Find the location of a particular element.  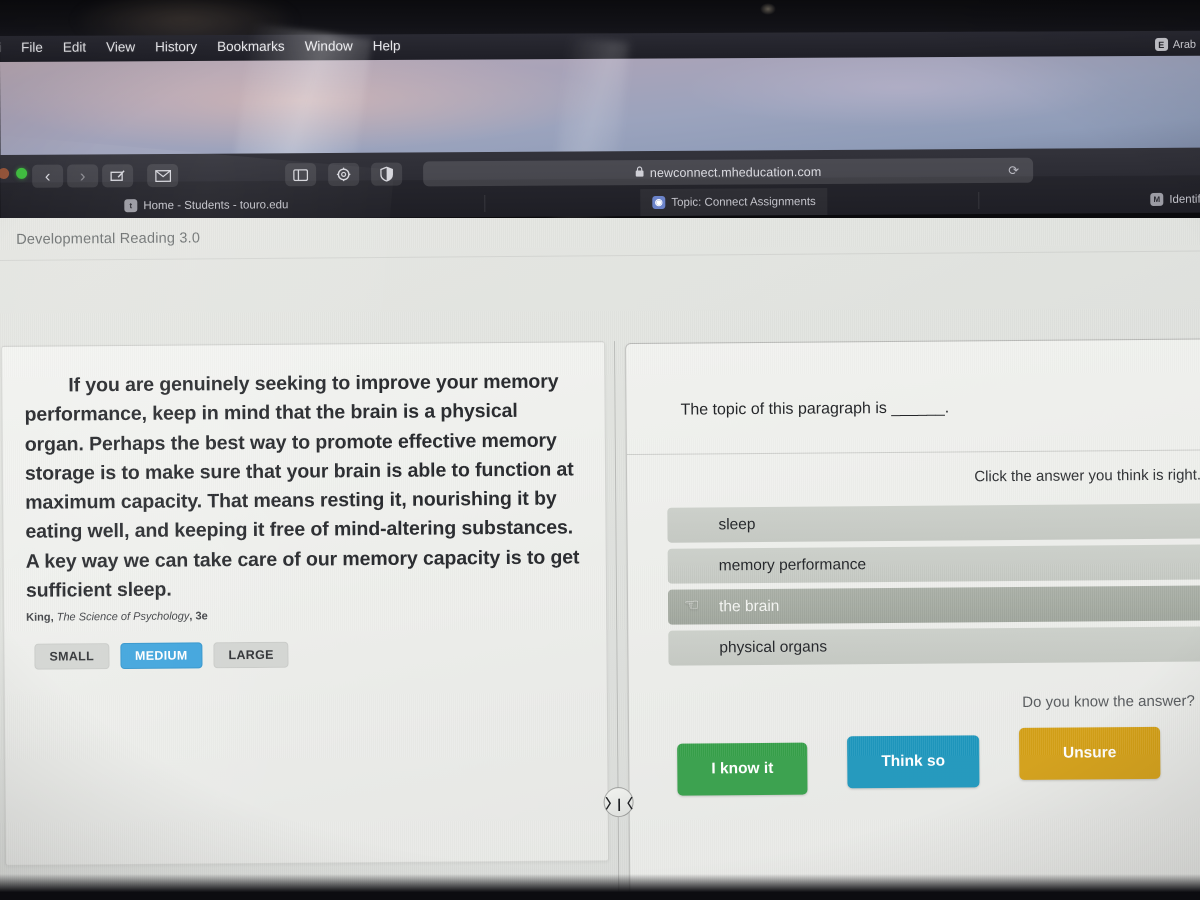

page-title-divider is located at coordinates (600, 255).